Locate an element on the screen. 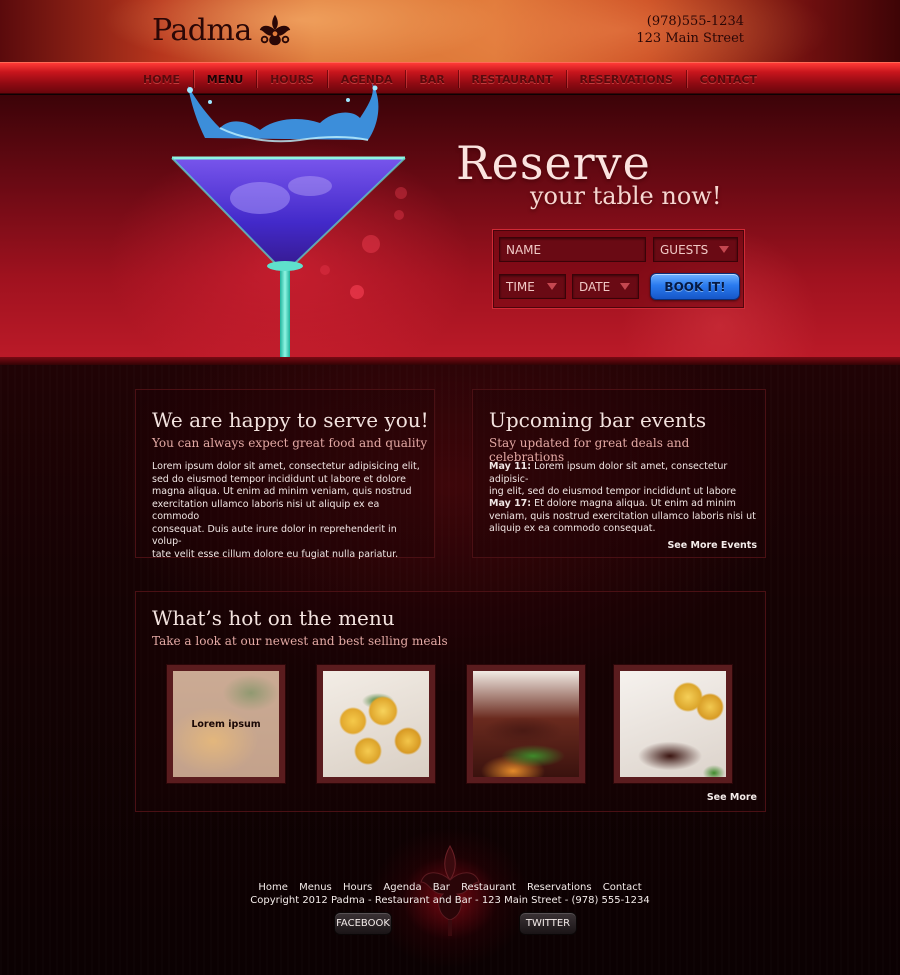 Image resolution: width=900 pixels, height=975 pixels. header-address: 123 Main Street is located at coordinates (690, 38).